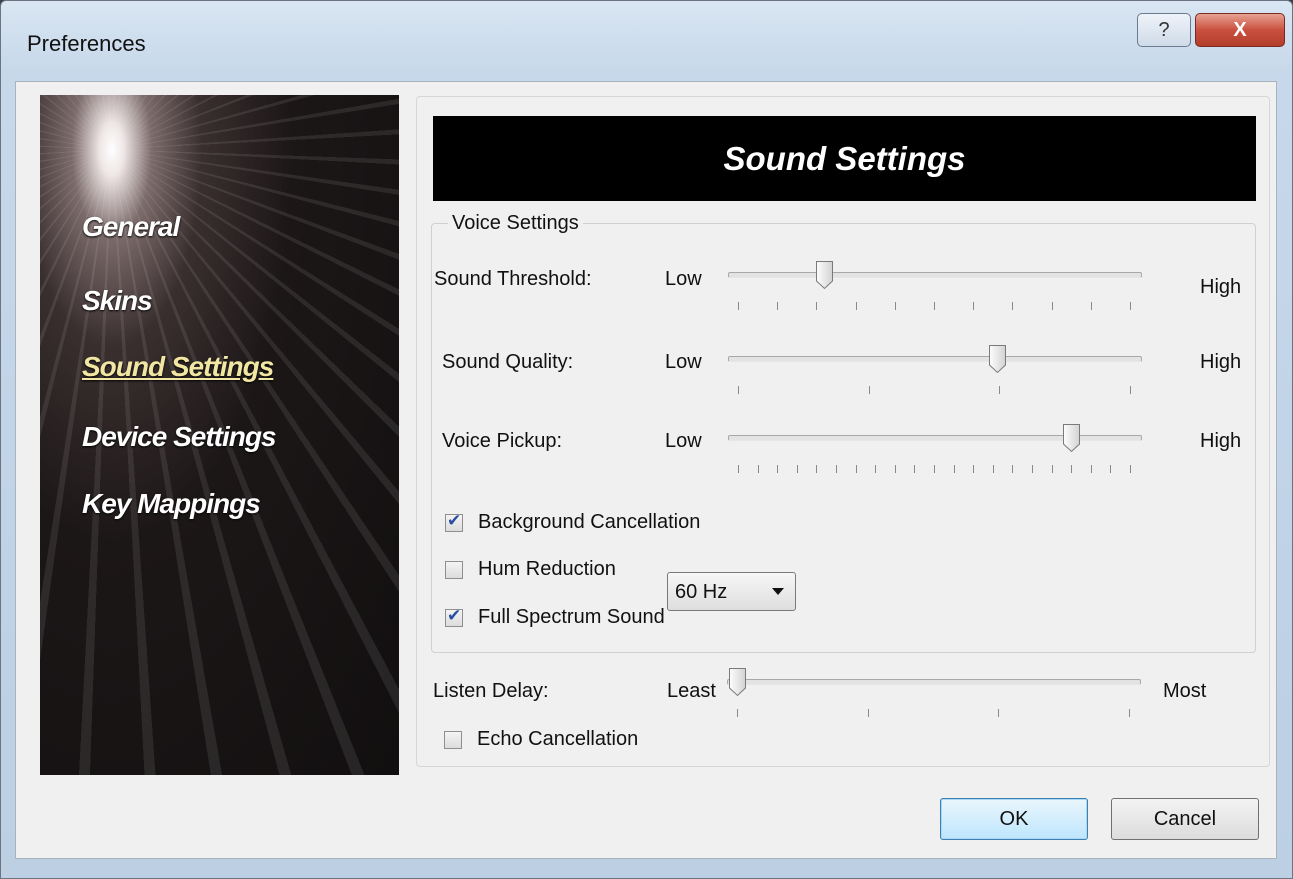  I want to click on voice-pickup-high-label: High, so click(1221, 441).